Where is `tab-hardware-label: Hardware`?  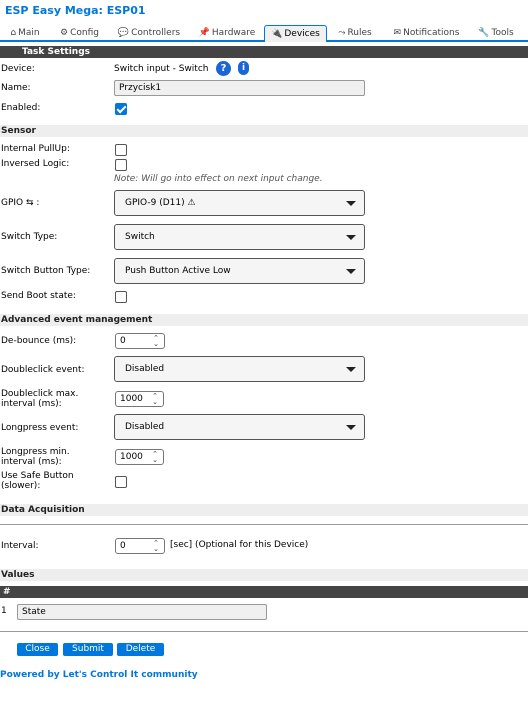 tab-hardware-label: Hardware is located at coordinates (233, 33).